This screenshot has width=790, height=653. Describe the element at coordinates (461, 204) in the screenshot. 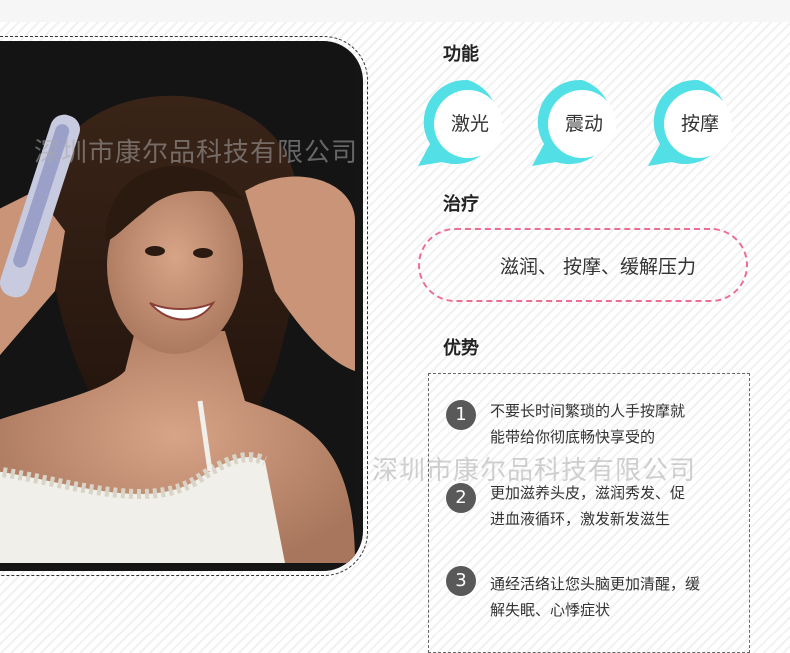

I see `treatment-heading: 治疗` at that location.